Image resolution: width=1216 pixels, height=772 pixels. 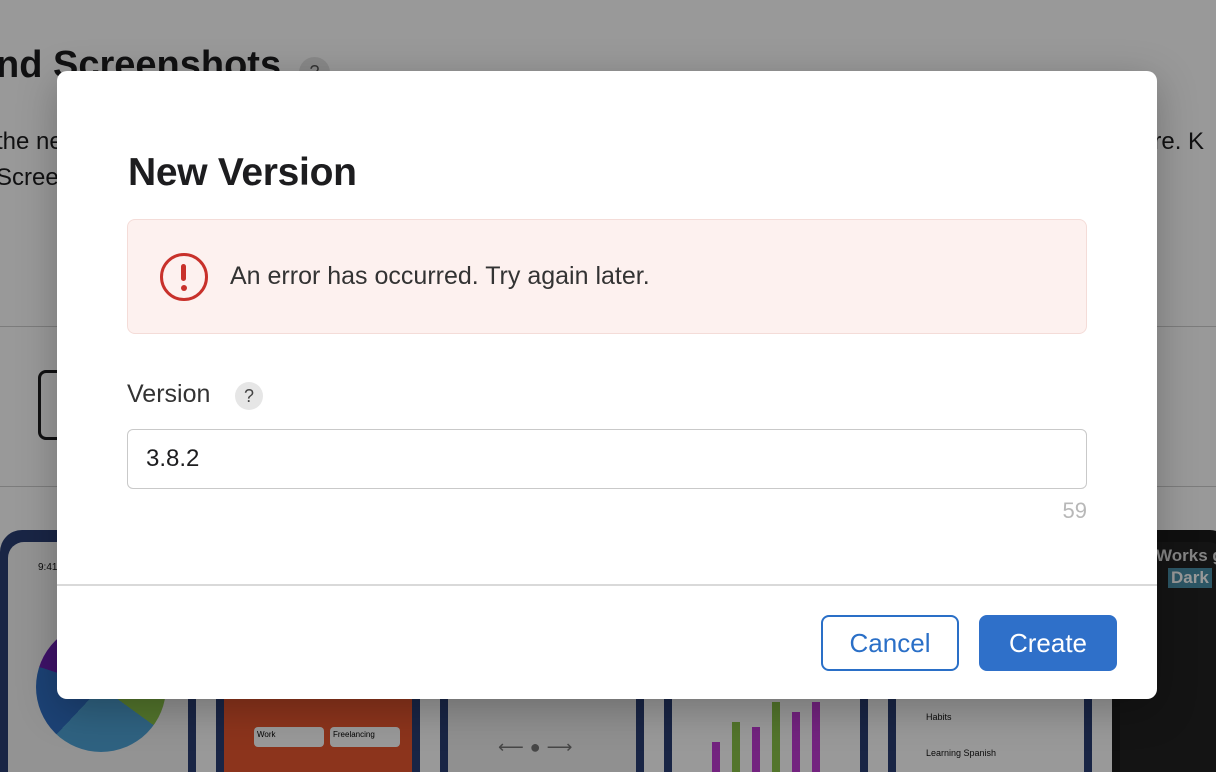 I want to click on version-input, so click(x=607, y=459).